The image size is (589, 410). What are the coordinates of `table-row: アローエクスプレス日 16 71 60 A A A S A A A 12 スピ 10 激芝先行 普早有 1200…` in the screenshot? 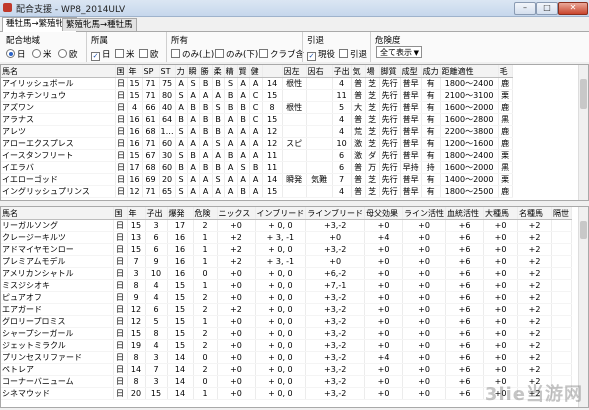 It's located at (257, 143).